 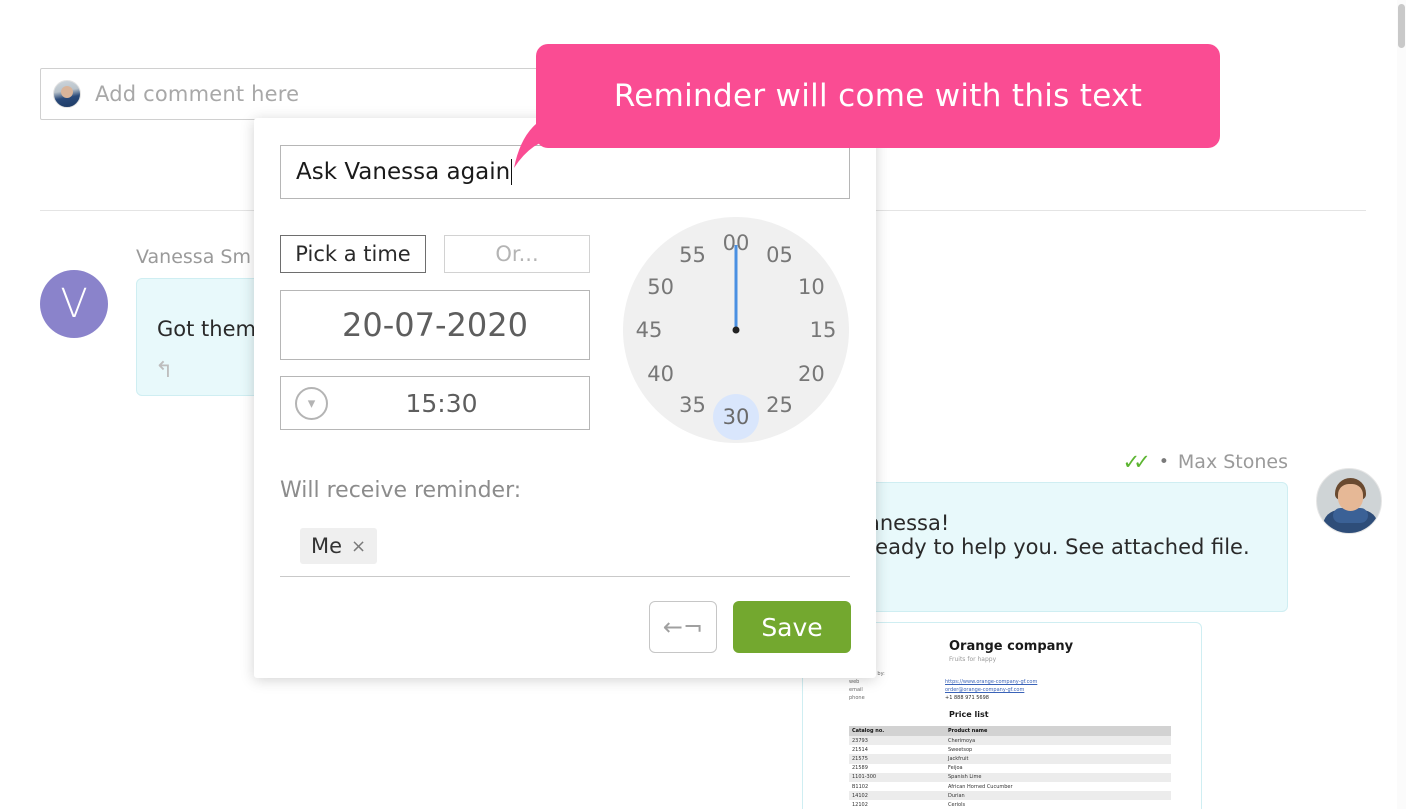 What do you see at coordinates (908, 523) in the screenshot?
I see `message-line-1: anessa!` at bounding box center [908, 523].